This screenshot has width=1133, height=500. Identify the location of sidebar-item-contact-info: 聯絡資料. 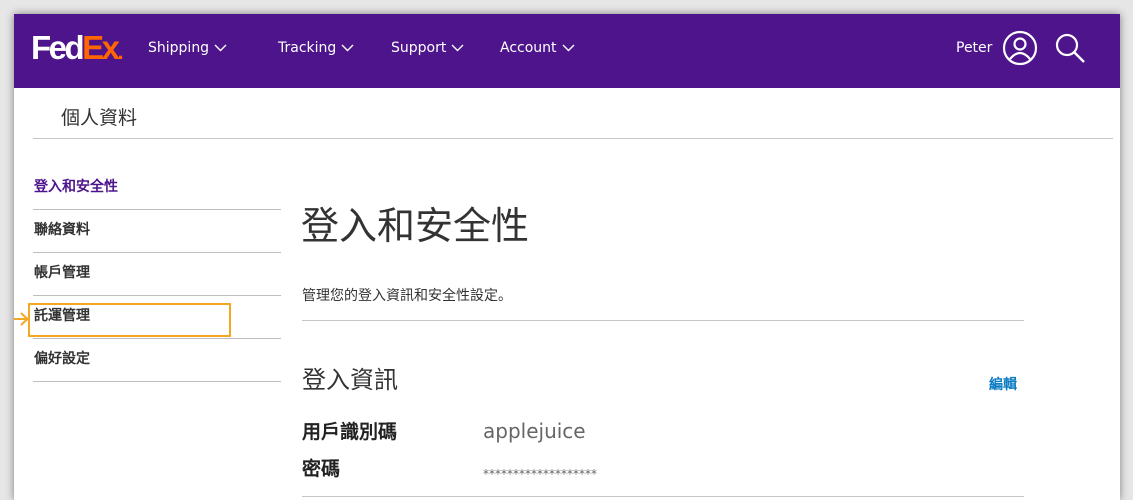
(157, 231).